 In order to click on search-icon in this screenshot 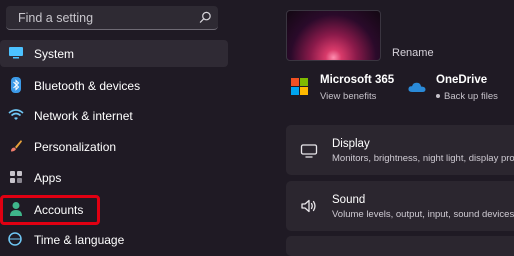, I will do `click(205, 17)`.